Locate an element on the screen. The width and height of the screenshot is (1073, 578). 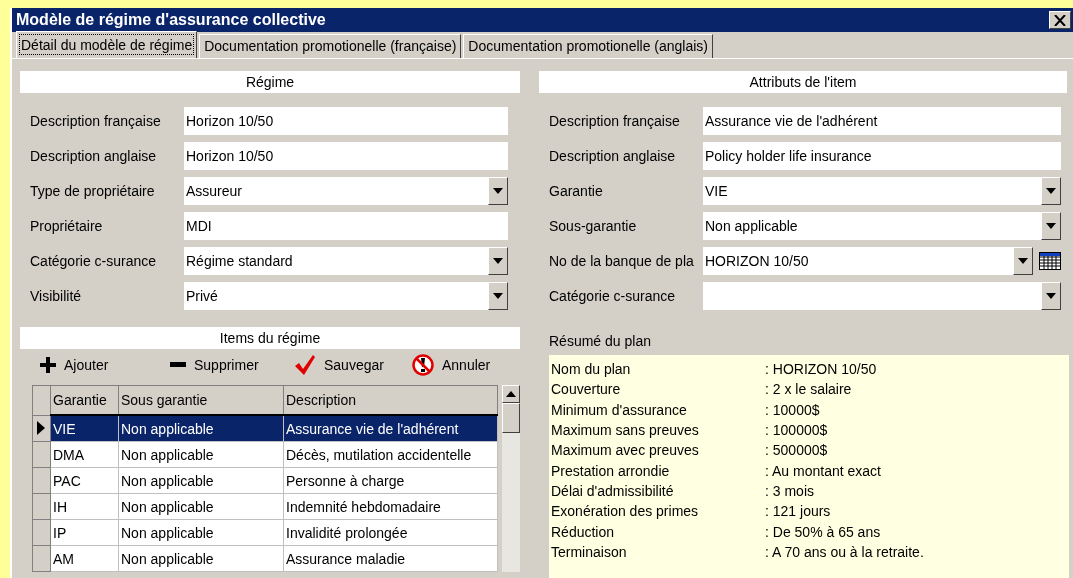
summary-label: Minimum d'assurance is located at coordinates (619, 409).